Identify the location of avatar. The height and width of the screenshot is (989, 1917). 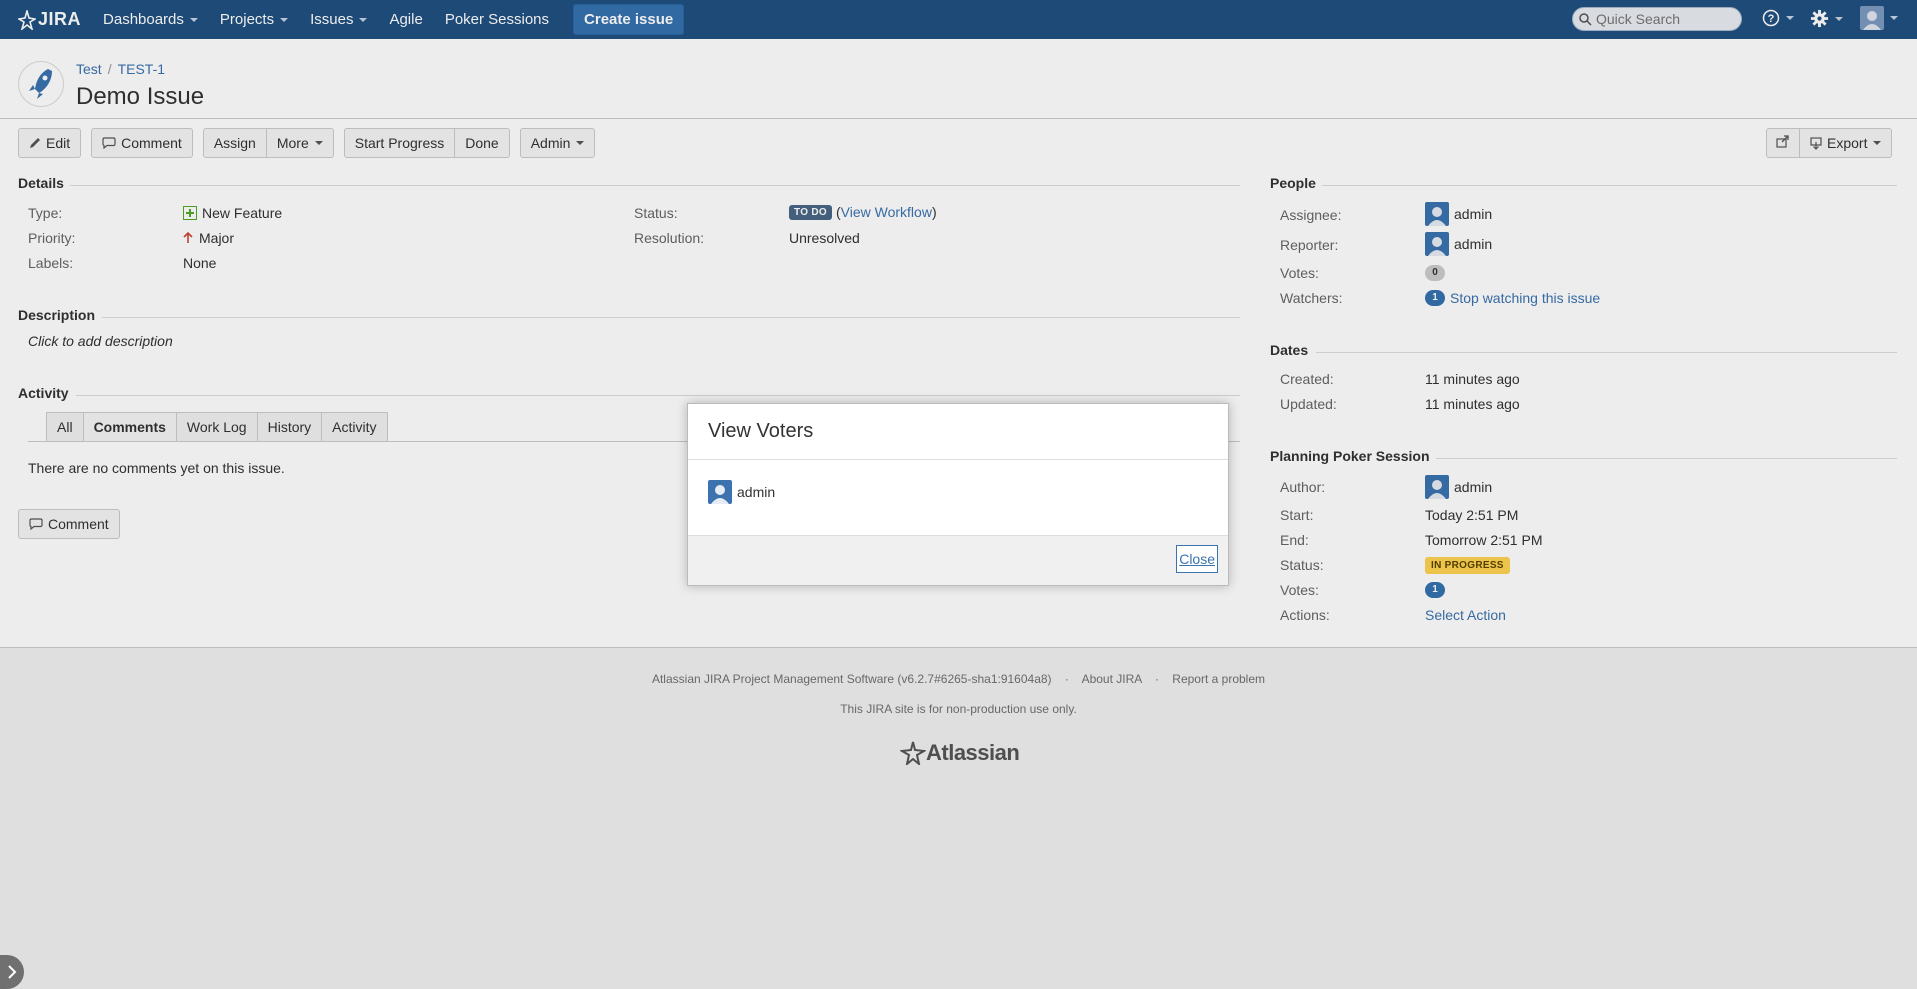
(720, 492).